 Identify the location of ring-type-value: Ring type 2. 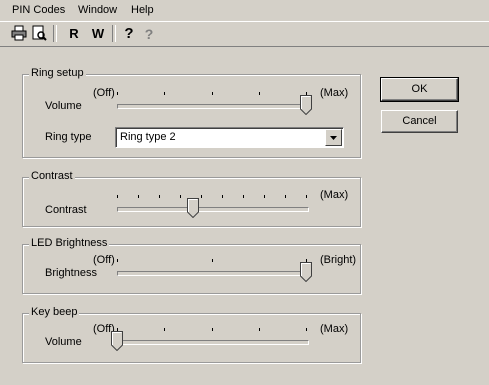
(148, 137).